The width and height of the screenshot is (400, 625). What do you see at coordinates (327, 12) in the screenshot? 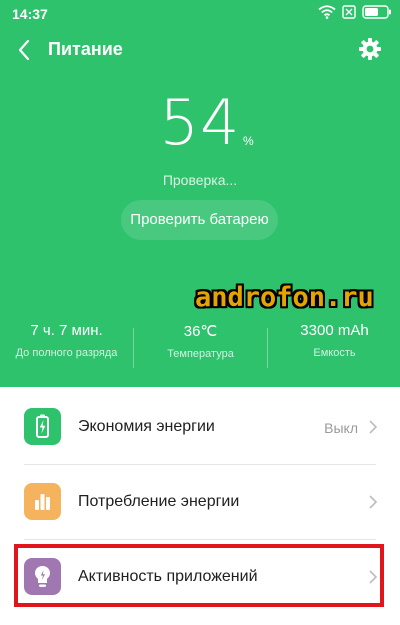
I see `wifi-icon` at bounding box center [327, 12].